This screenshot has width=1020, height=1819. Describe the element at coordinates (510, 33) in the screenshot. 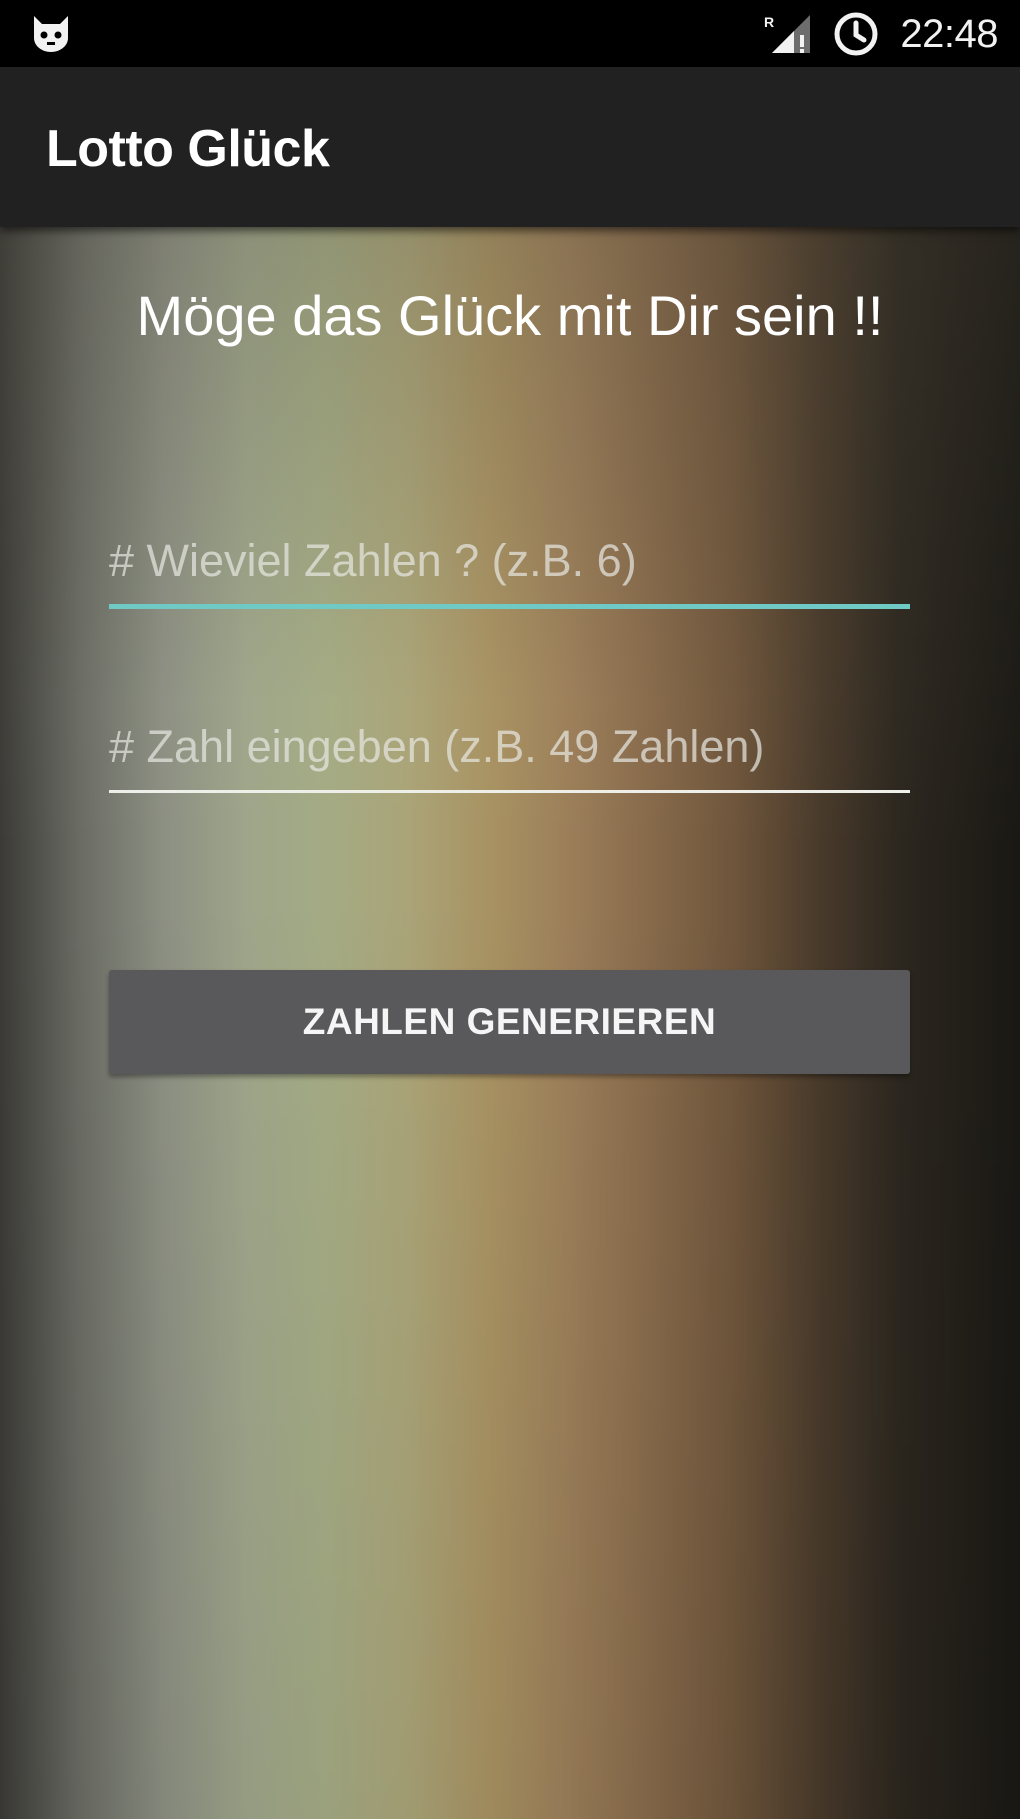

I see `status-bar: R 22:48` at that location.